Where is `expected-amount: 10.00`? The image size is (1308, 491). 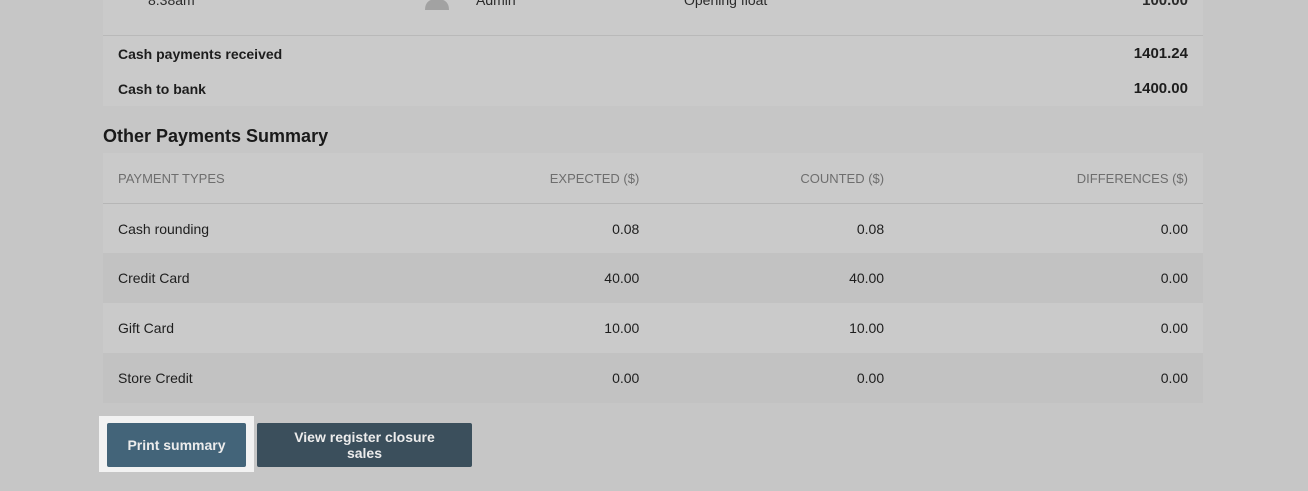
expected-amount: 10.00 is located at coordinates (526, 328).